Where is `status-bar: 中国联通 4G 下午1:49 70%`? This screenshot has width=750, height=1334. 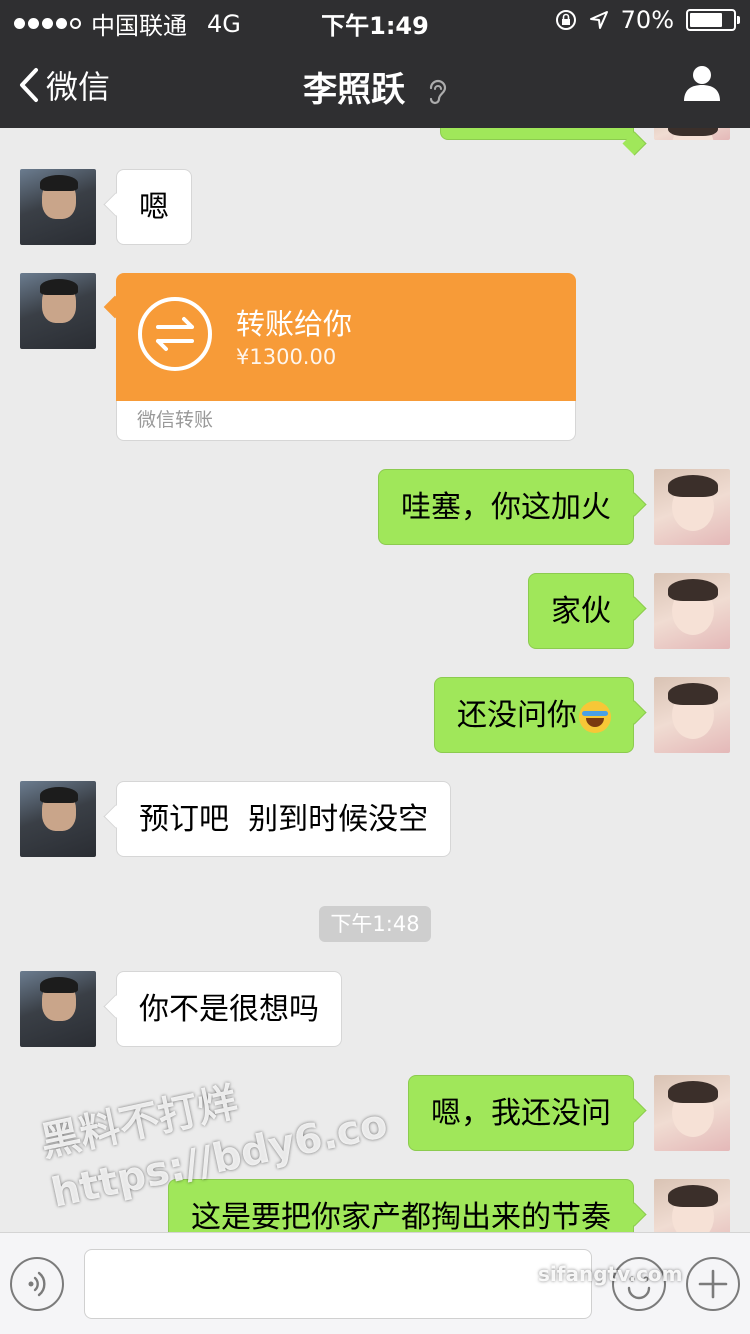 status-bar: 中国联通 4G 下午1:49 70% is located at coordinates (375, 20).